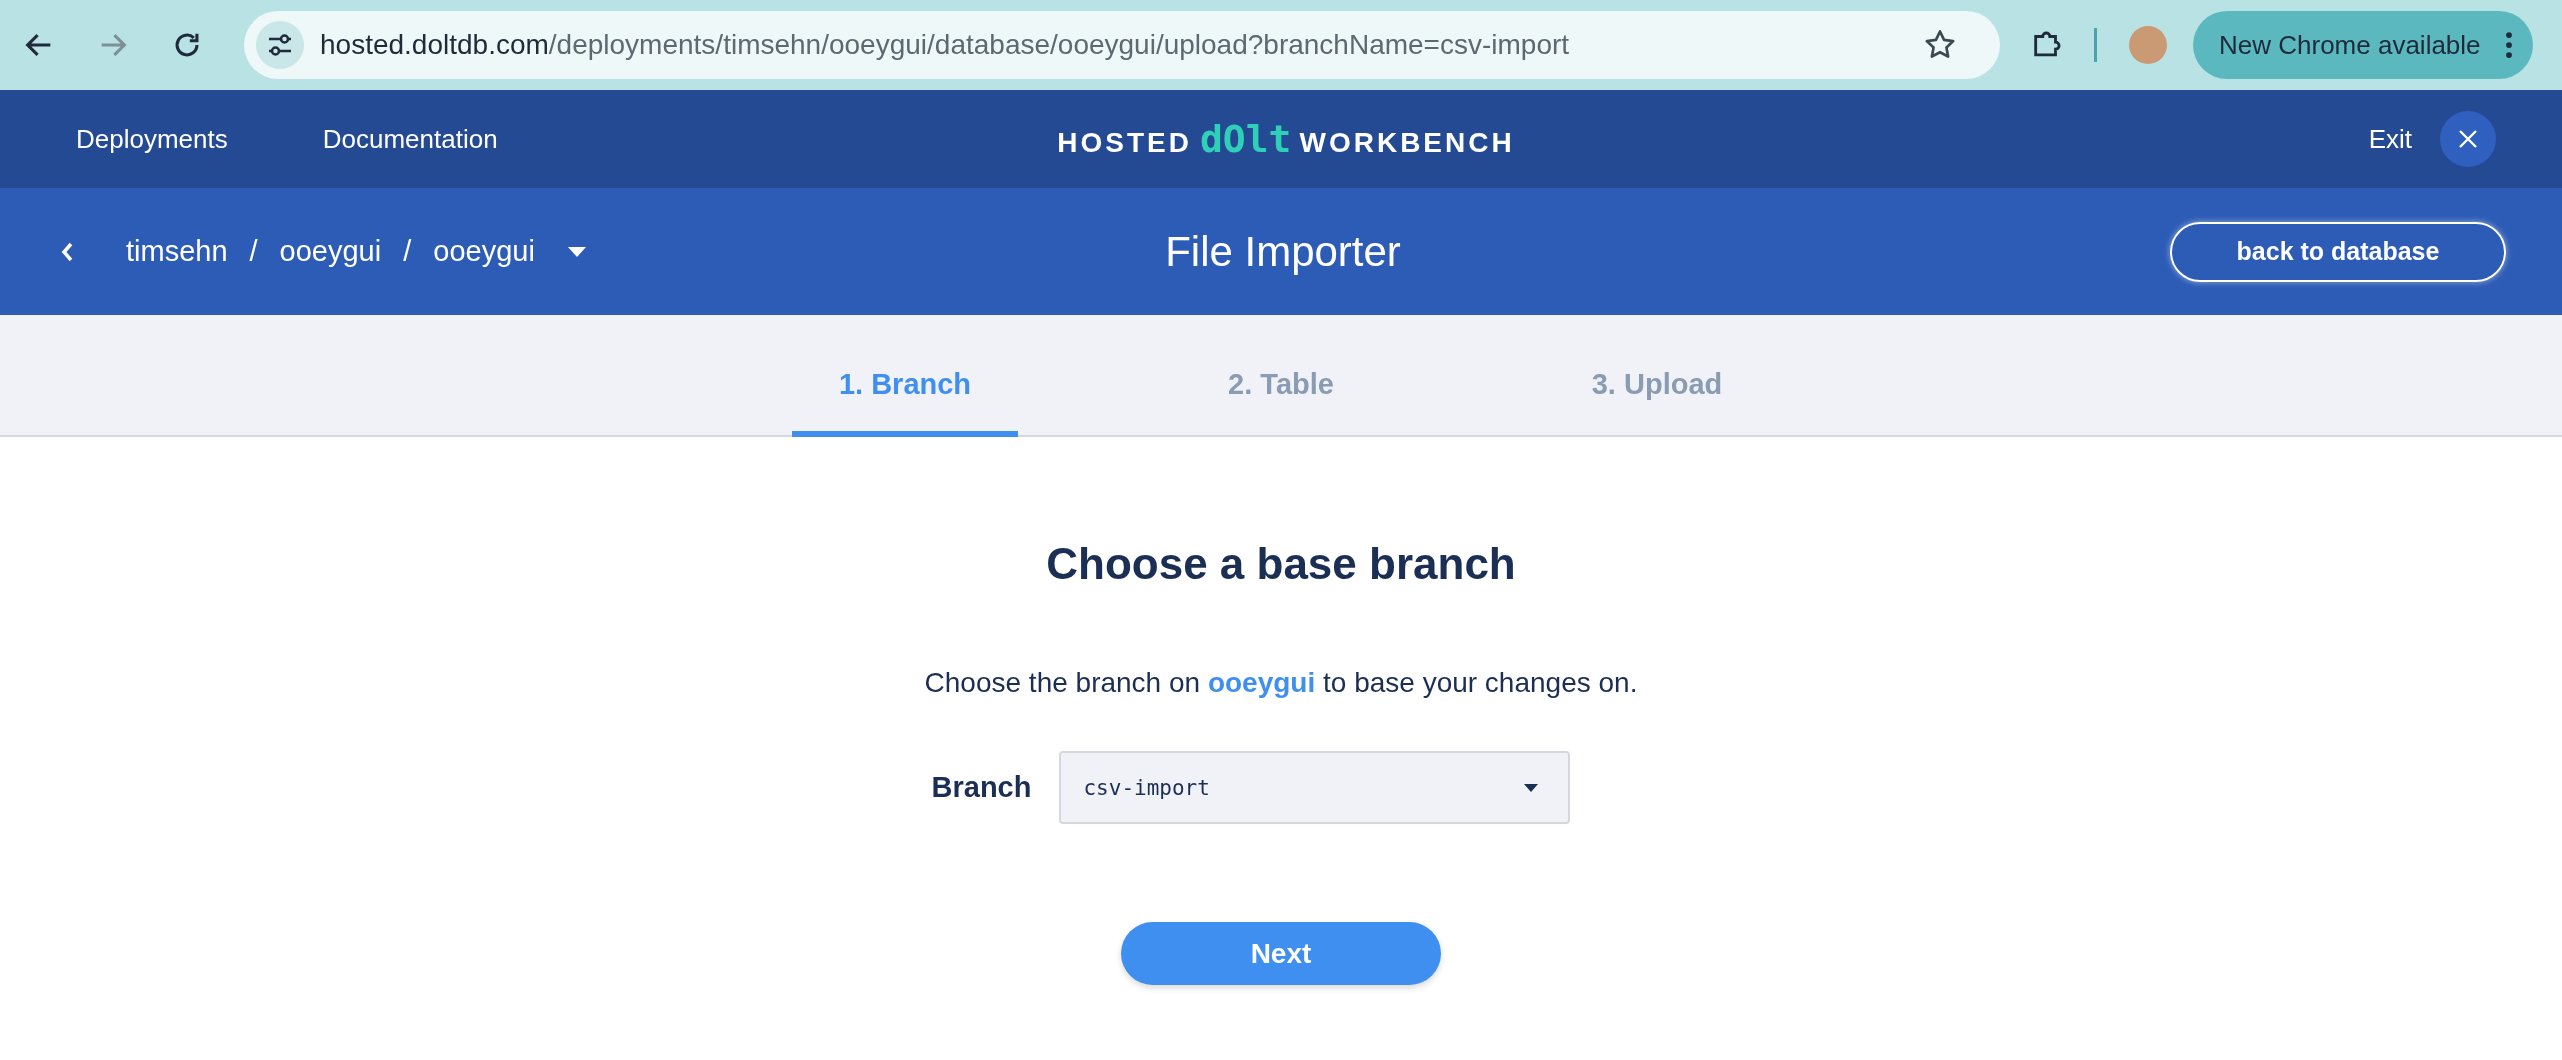 The image size is (2562, 1060). What do you see at coordinates (280, 45) in the screenshot?
I see `site-settings-icon` at bounding box center [280, 45].